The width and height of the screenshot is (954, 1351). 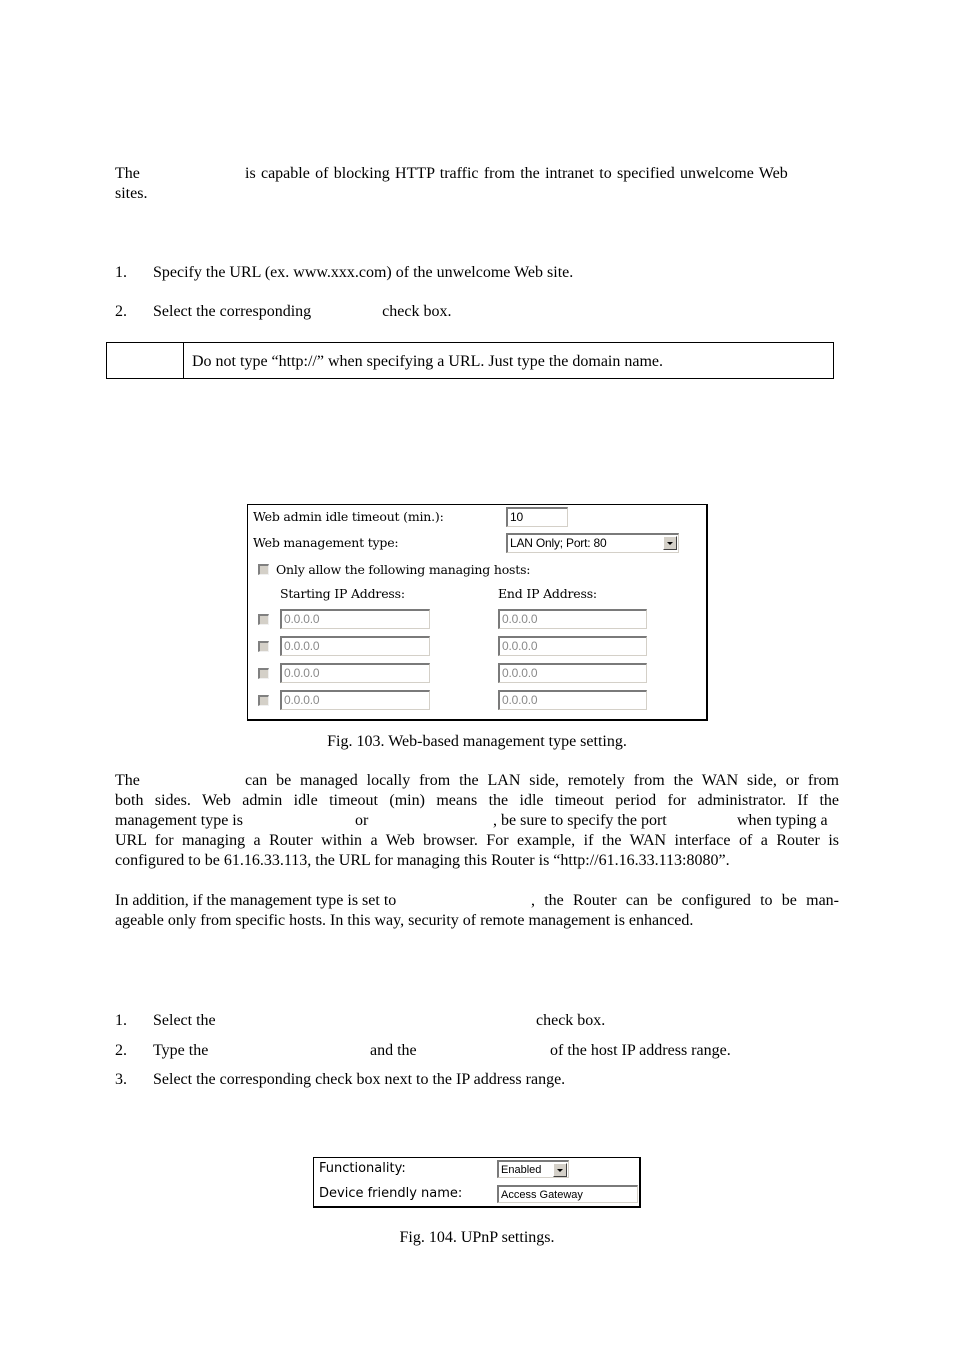 What do you see at coordinates (342, 593) in the screenshot?
I see `start-ip-header: Starting IP Address:` at bounding box center [342, 593].